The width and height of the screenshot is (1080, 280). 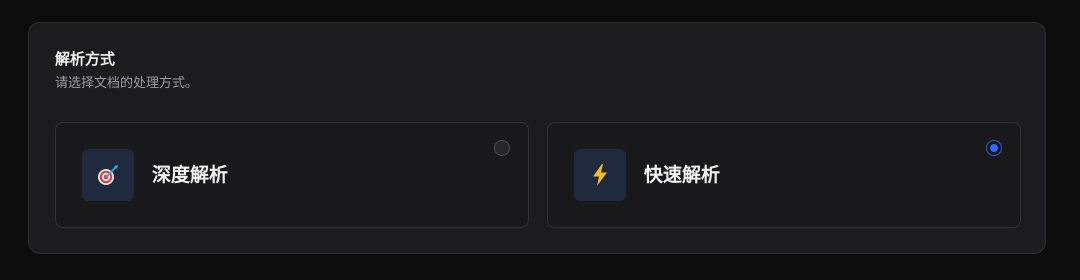 I want to click on option-deep-parse-label: 深度解析, so click(x=190, y=175).